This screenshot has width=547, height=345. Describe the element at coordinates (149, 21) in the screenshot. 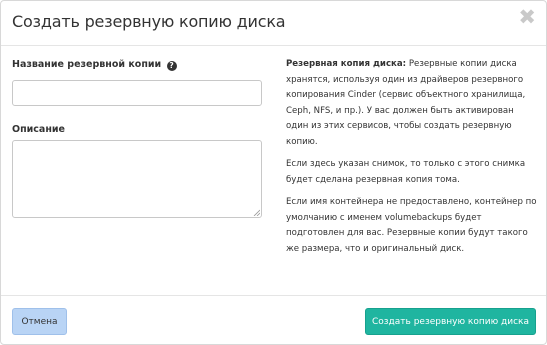

I see `modal-title: Создать резервную копию диска` at that location.